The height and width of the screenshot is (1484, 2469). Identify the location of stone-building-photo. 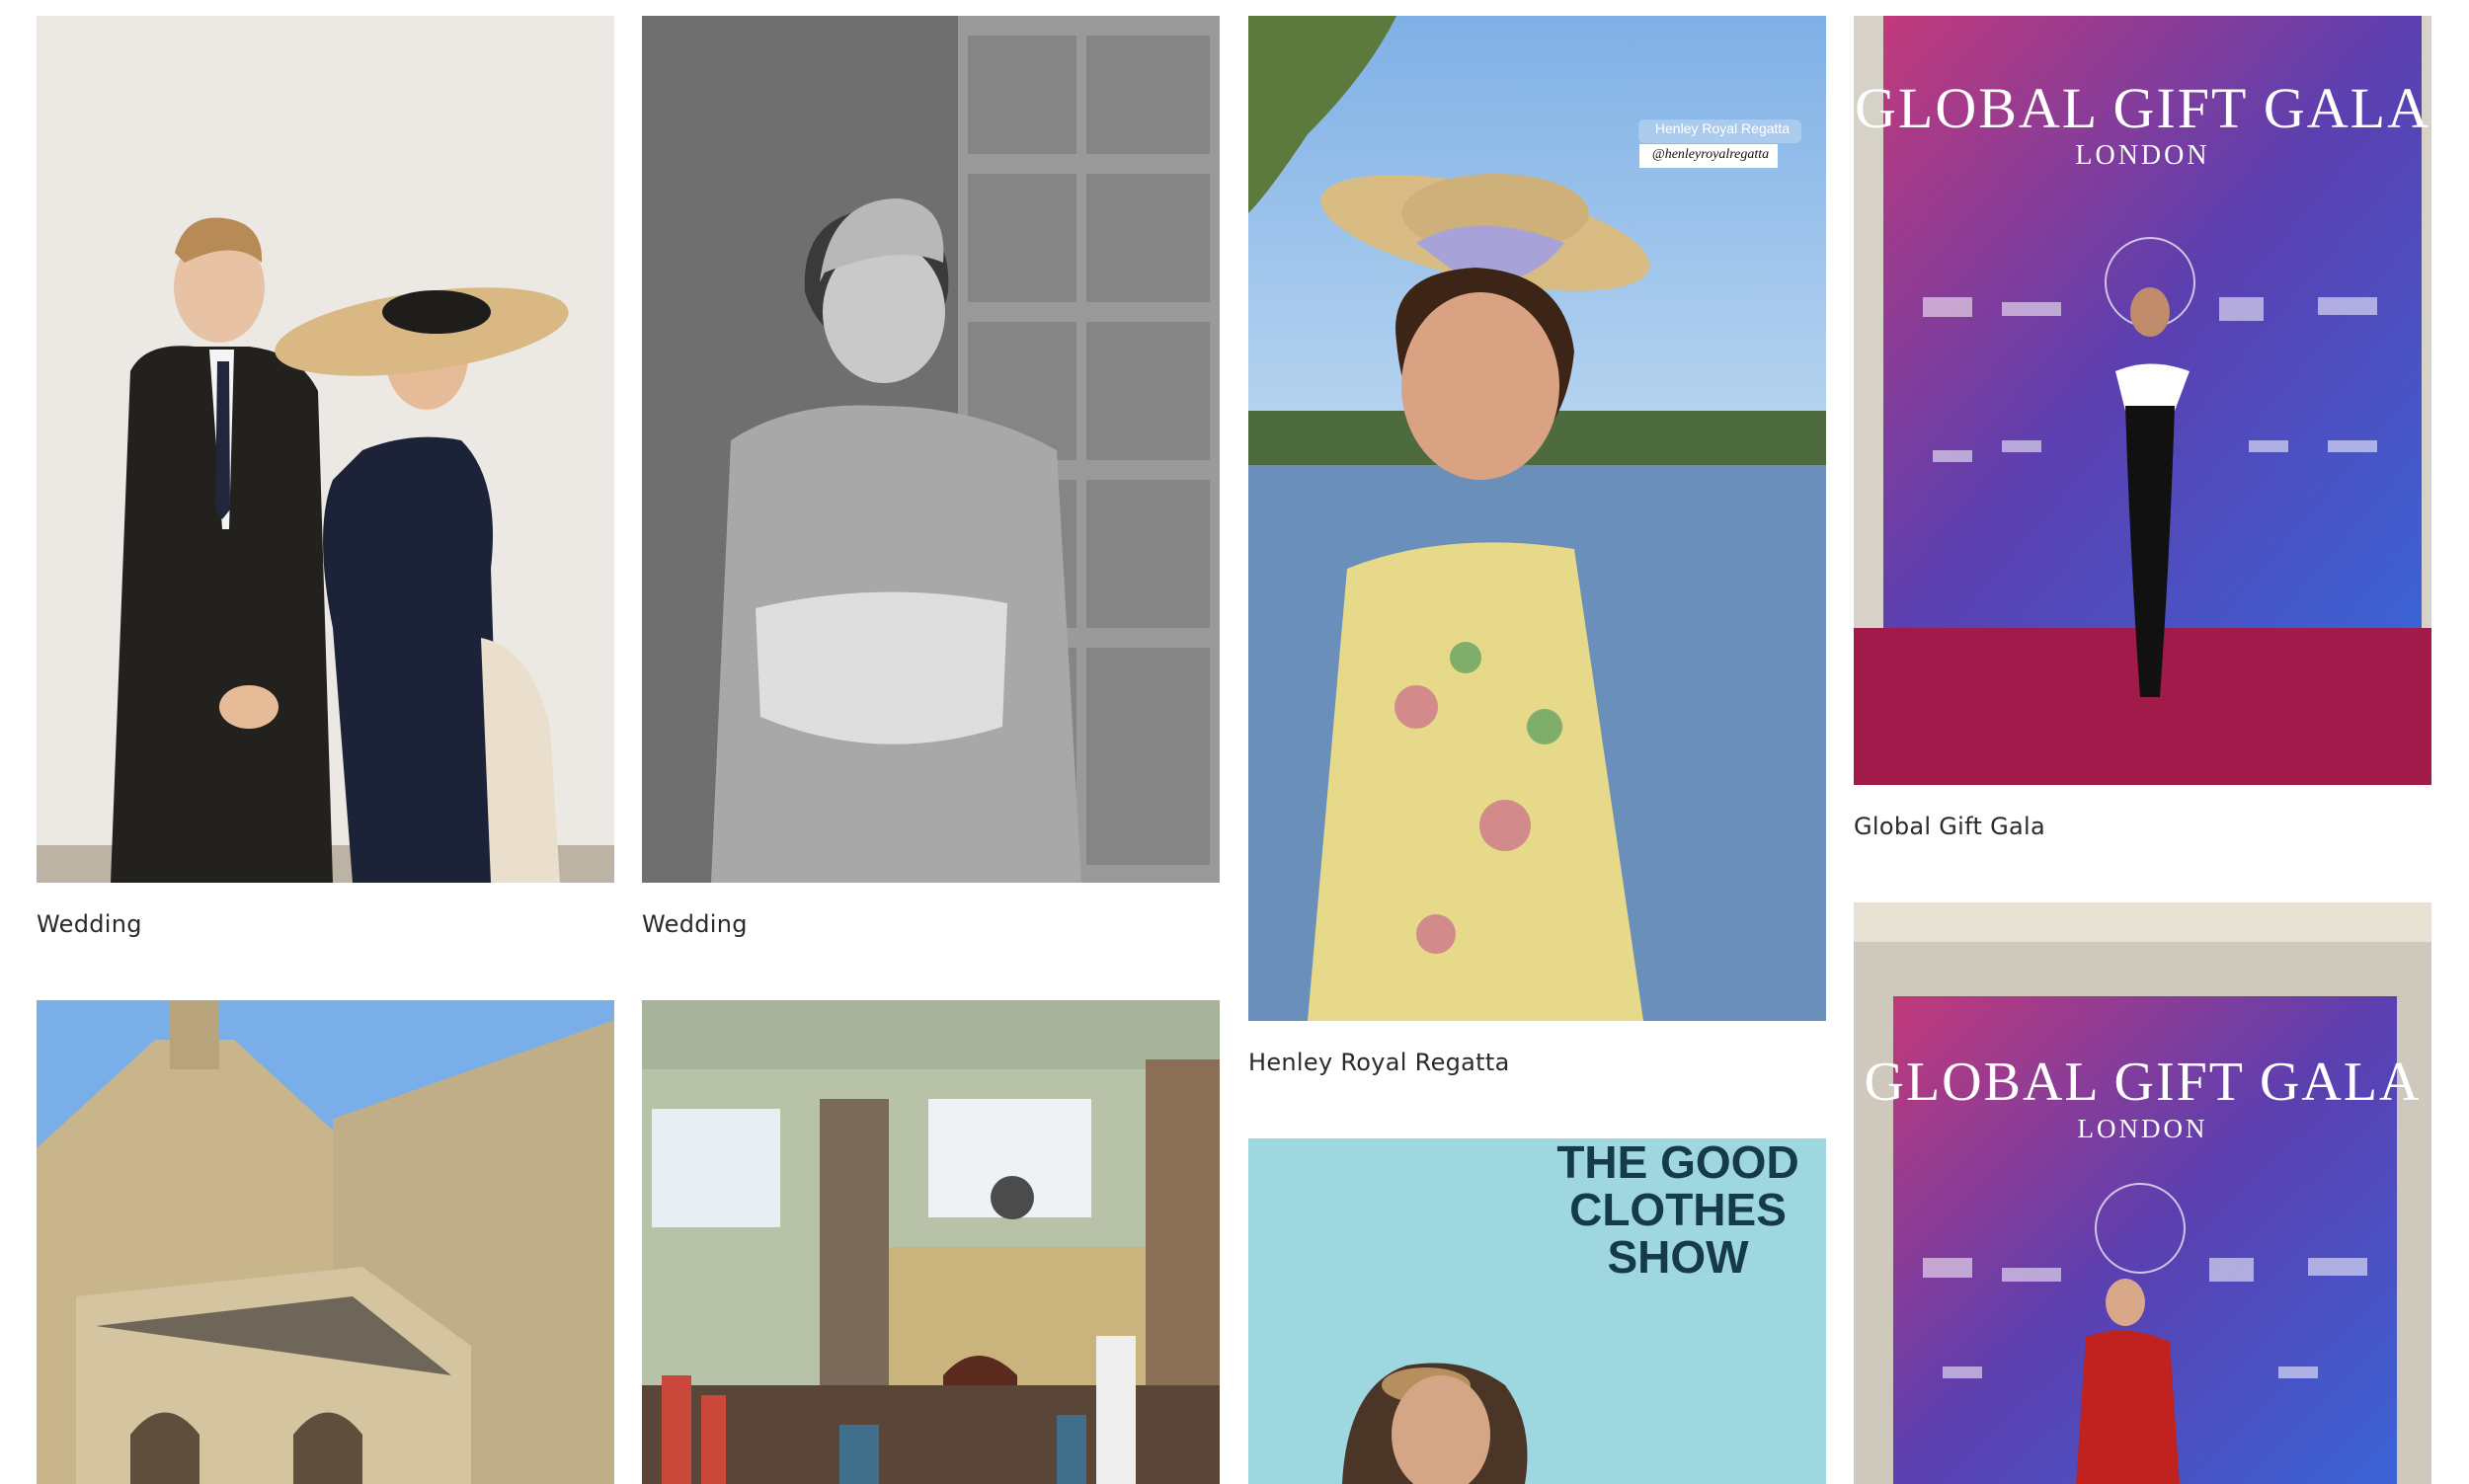
(325, 1242).